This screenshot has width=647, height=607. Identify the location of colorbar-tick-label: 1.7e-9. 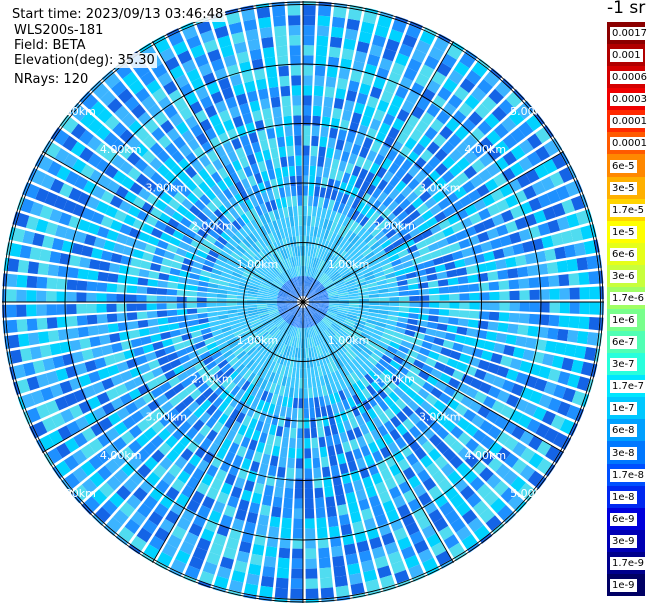
(628, 563).